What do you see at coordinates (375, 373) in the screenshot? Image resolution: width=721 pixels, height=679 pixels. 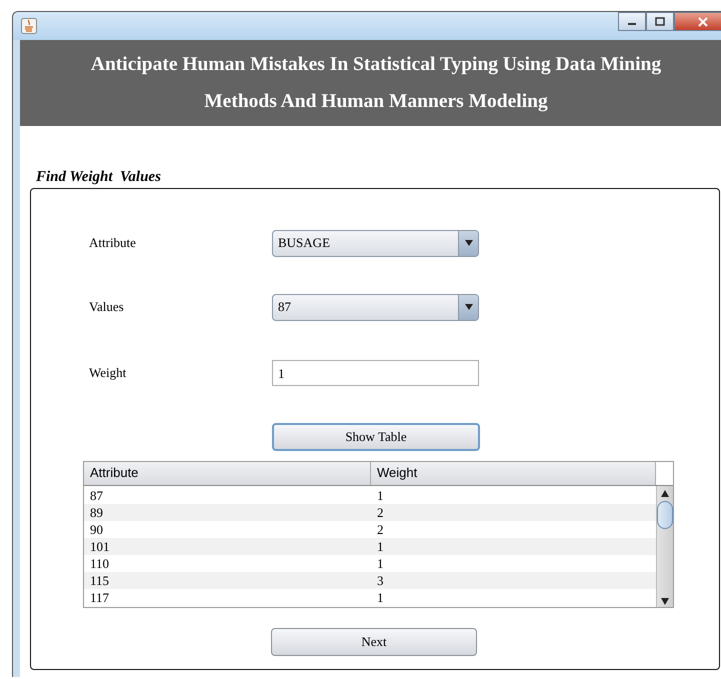 I see `weight-field: 1` at bounding box center [375, 373].